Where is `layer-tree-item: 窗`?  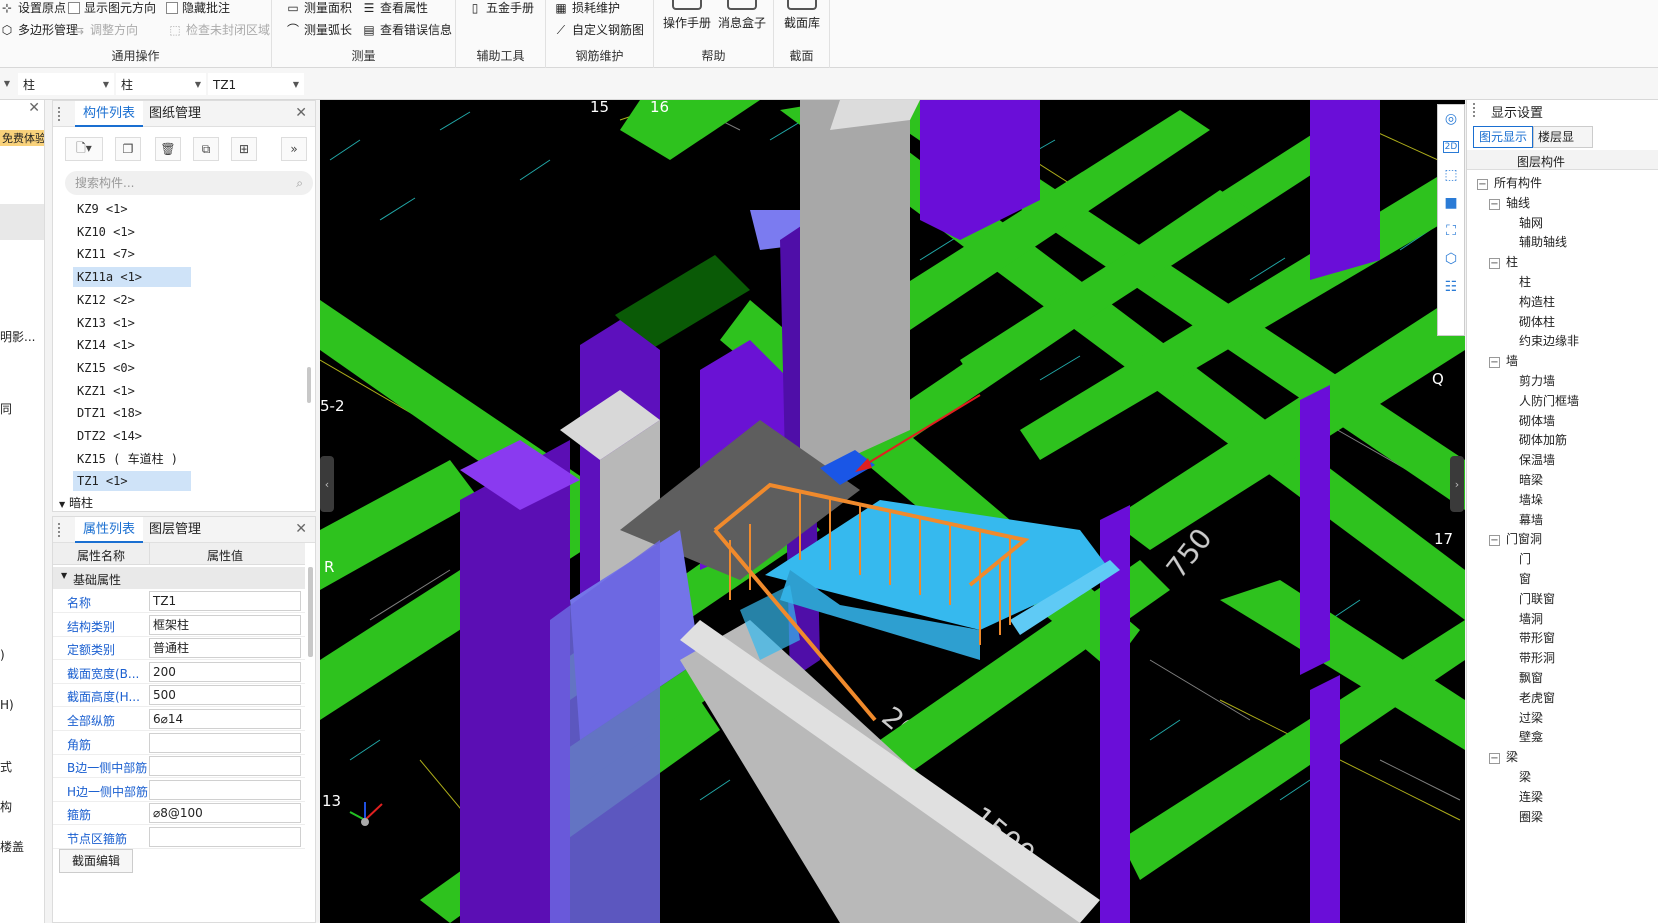 layer-tree-item: 窗 is located at coordinates (1525, 578).